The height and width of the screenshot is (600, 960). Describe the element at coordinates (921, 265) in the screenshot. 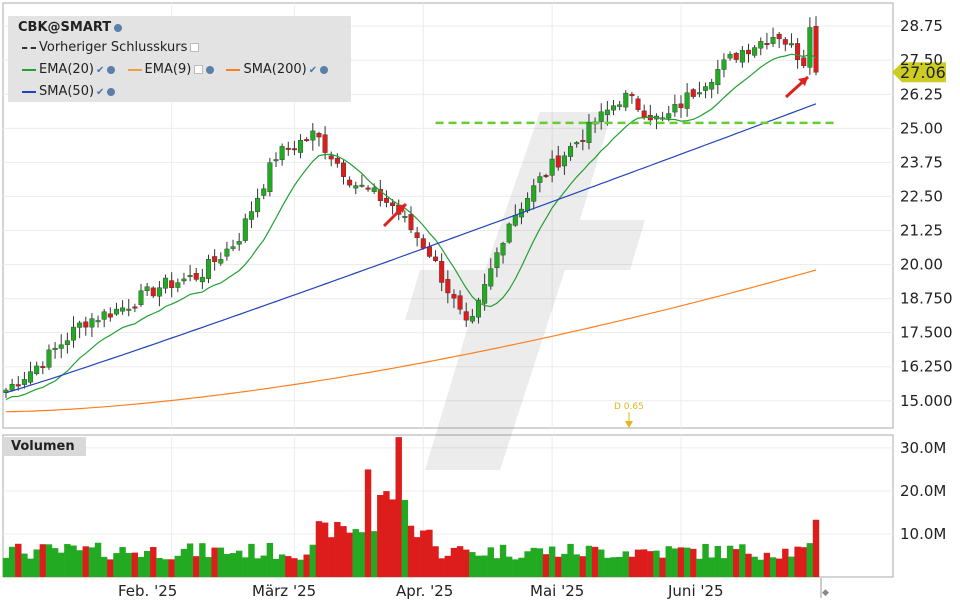

I see `price-tick-label: 20.00` at that location.